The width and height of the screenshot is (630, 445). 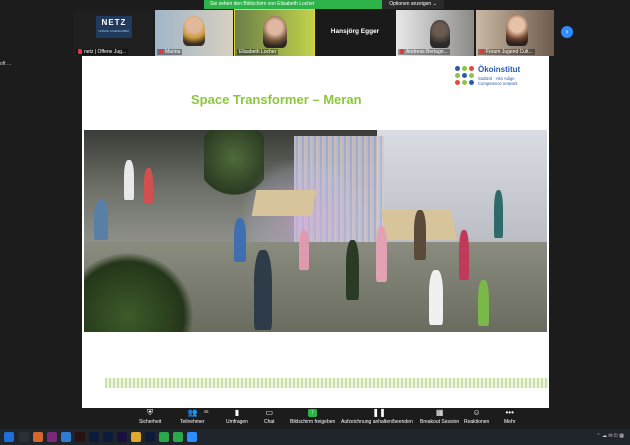 What do you see at coordinates (150, 412) in the screenshot?
I see `shield-icon: ⛨` at bounding box center [150, 412].